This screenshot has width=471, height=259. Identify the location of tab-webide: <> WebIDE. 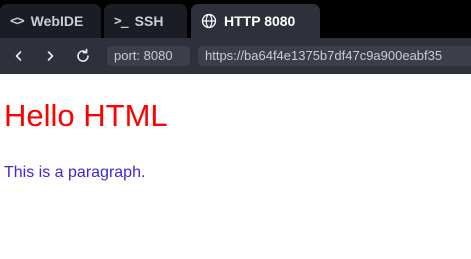
(50, 21).